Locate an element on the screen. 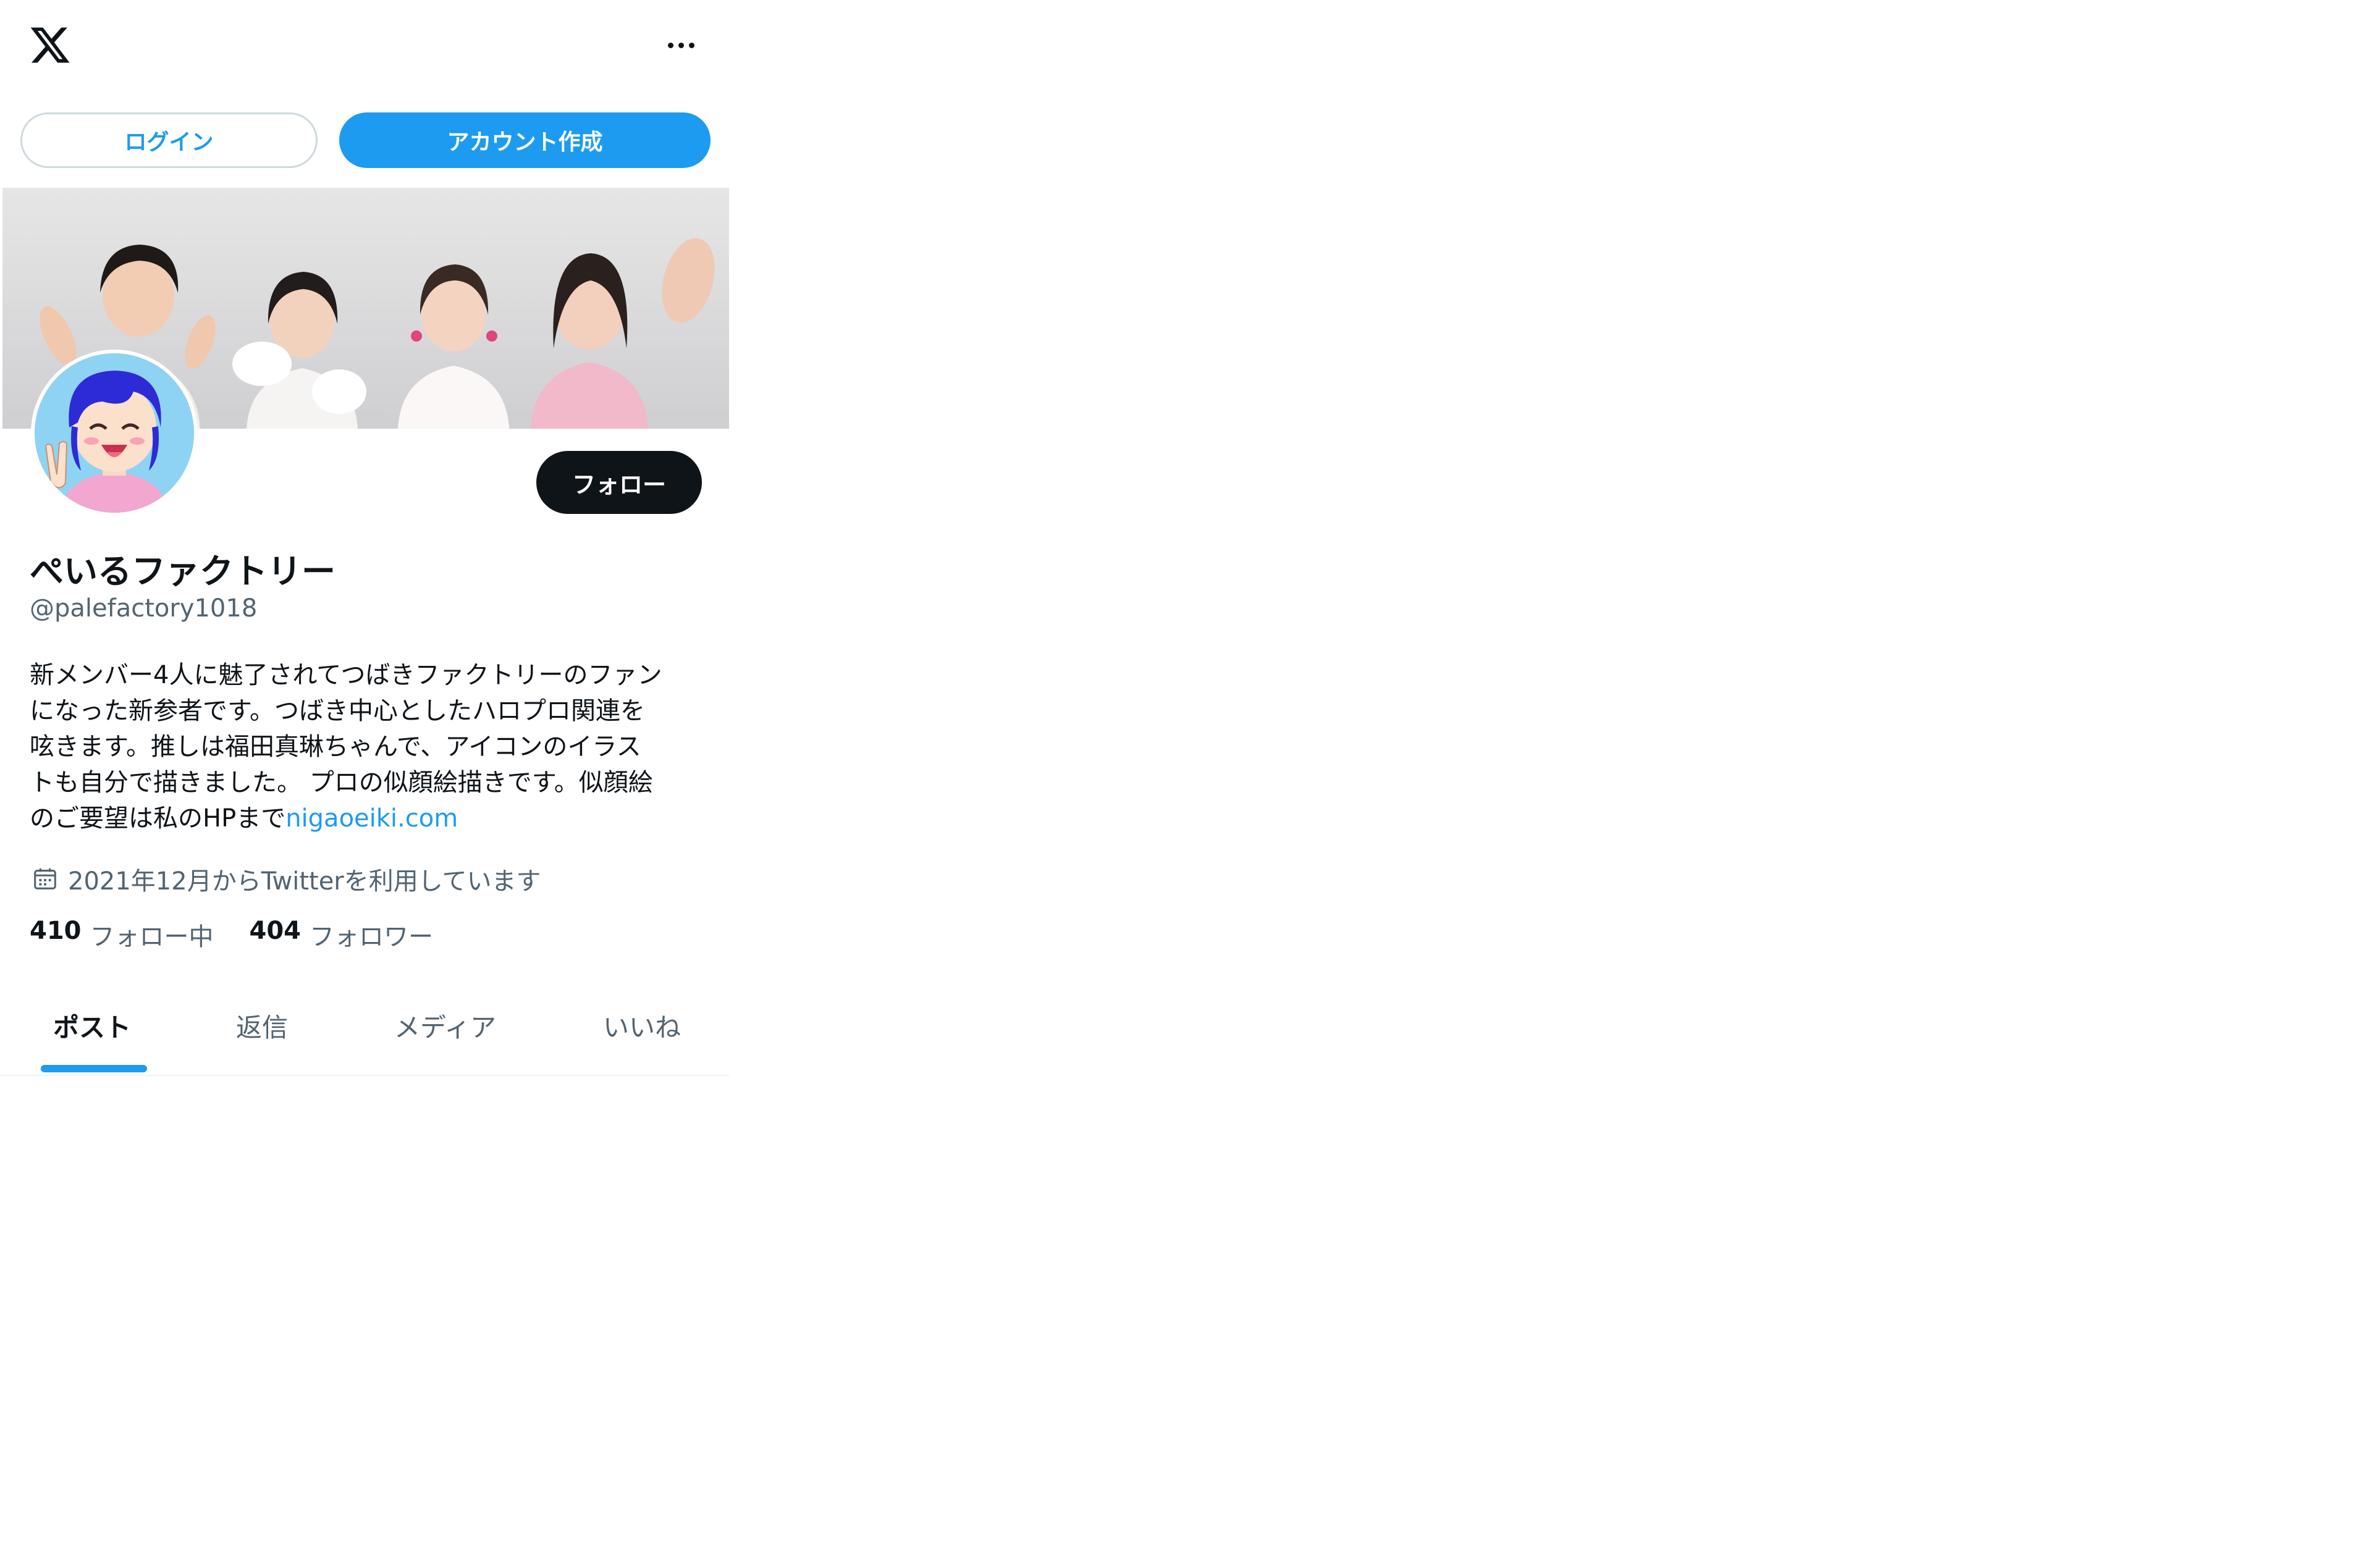 Image resolution: width=2380 pixels, height=1564 pixels. followers-count: 404 is located at coordinates (275, 931).